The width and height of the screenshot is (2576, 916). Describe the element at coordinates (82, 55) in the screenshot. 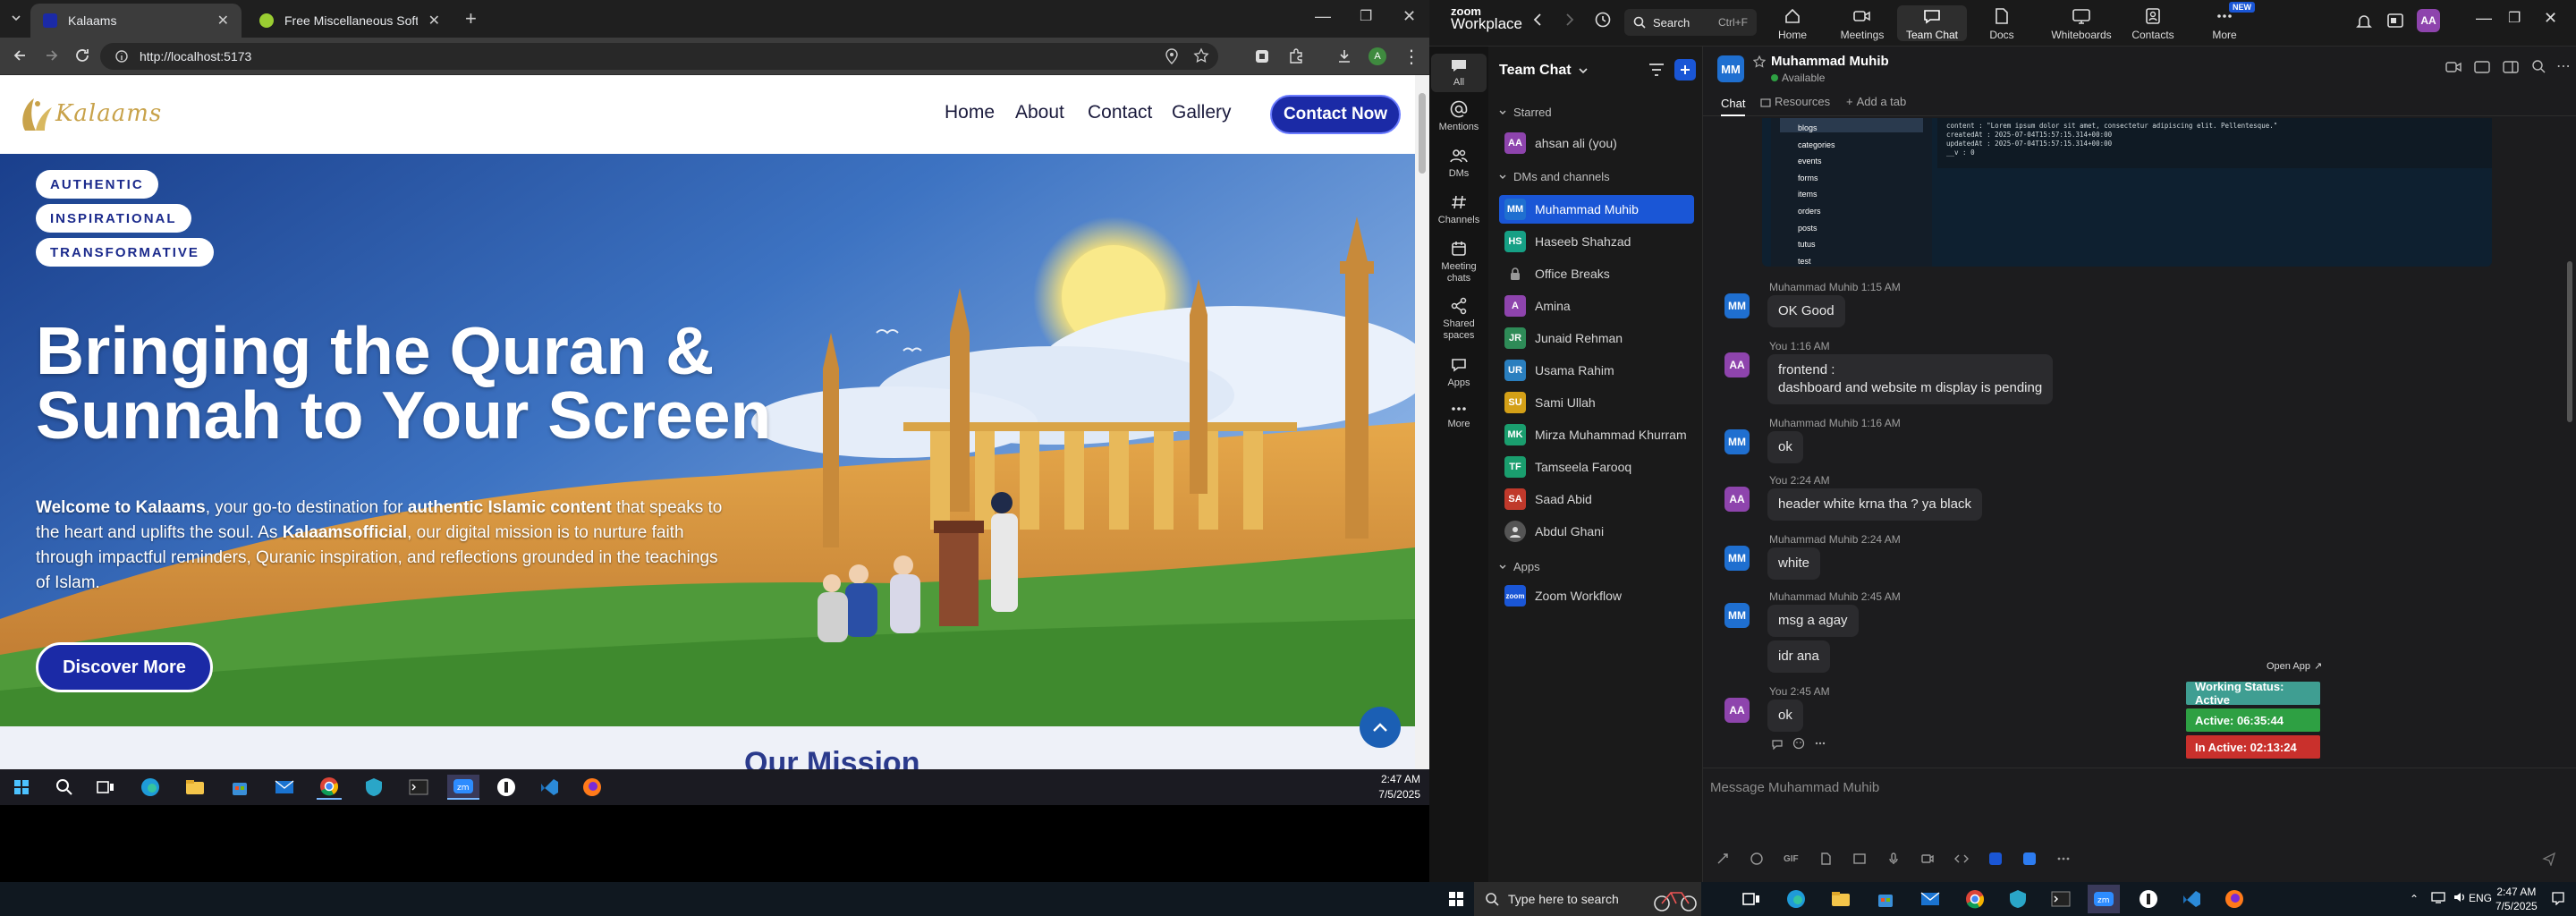

I see `reload-icon` at that location.